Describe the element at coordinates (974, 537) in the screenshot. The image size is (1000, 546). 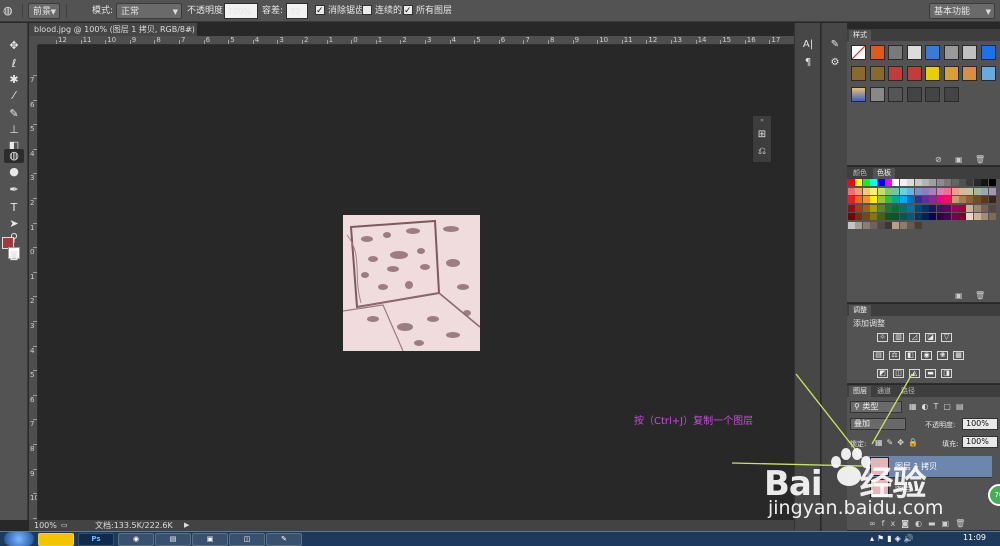
I see `taskbar-clock: 11:09` at that location.